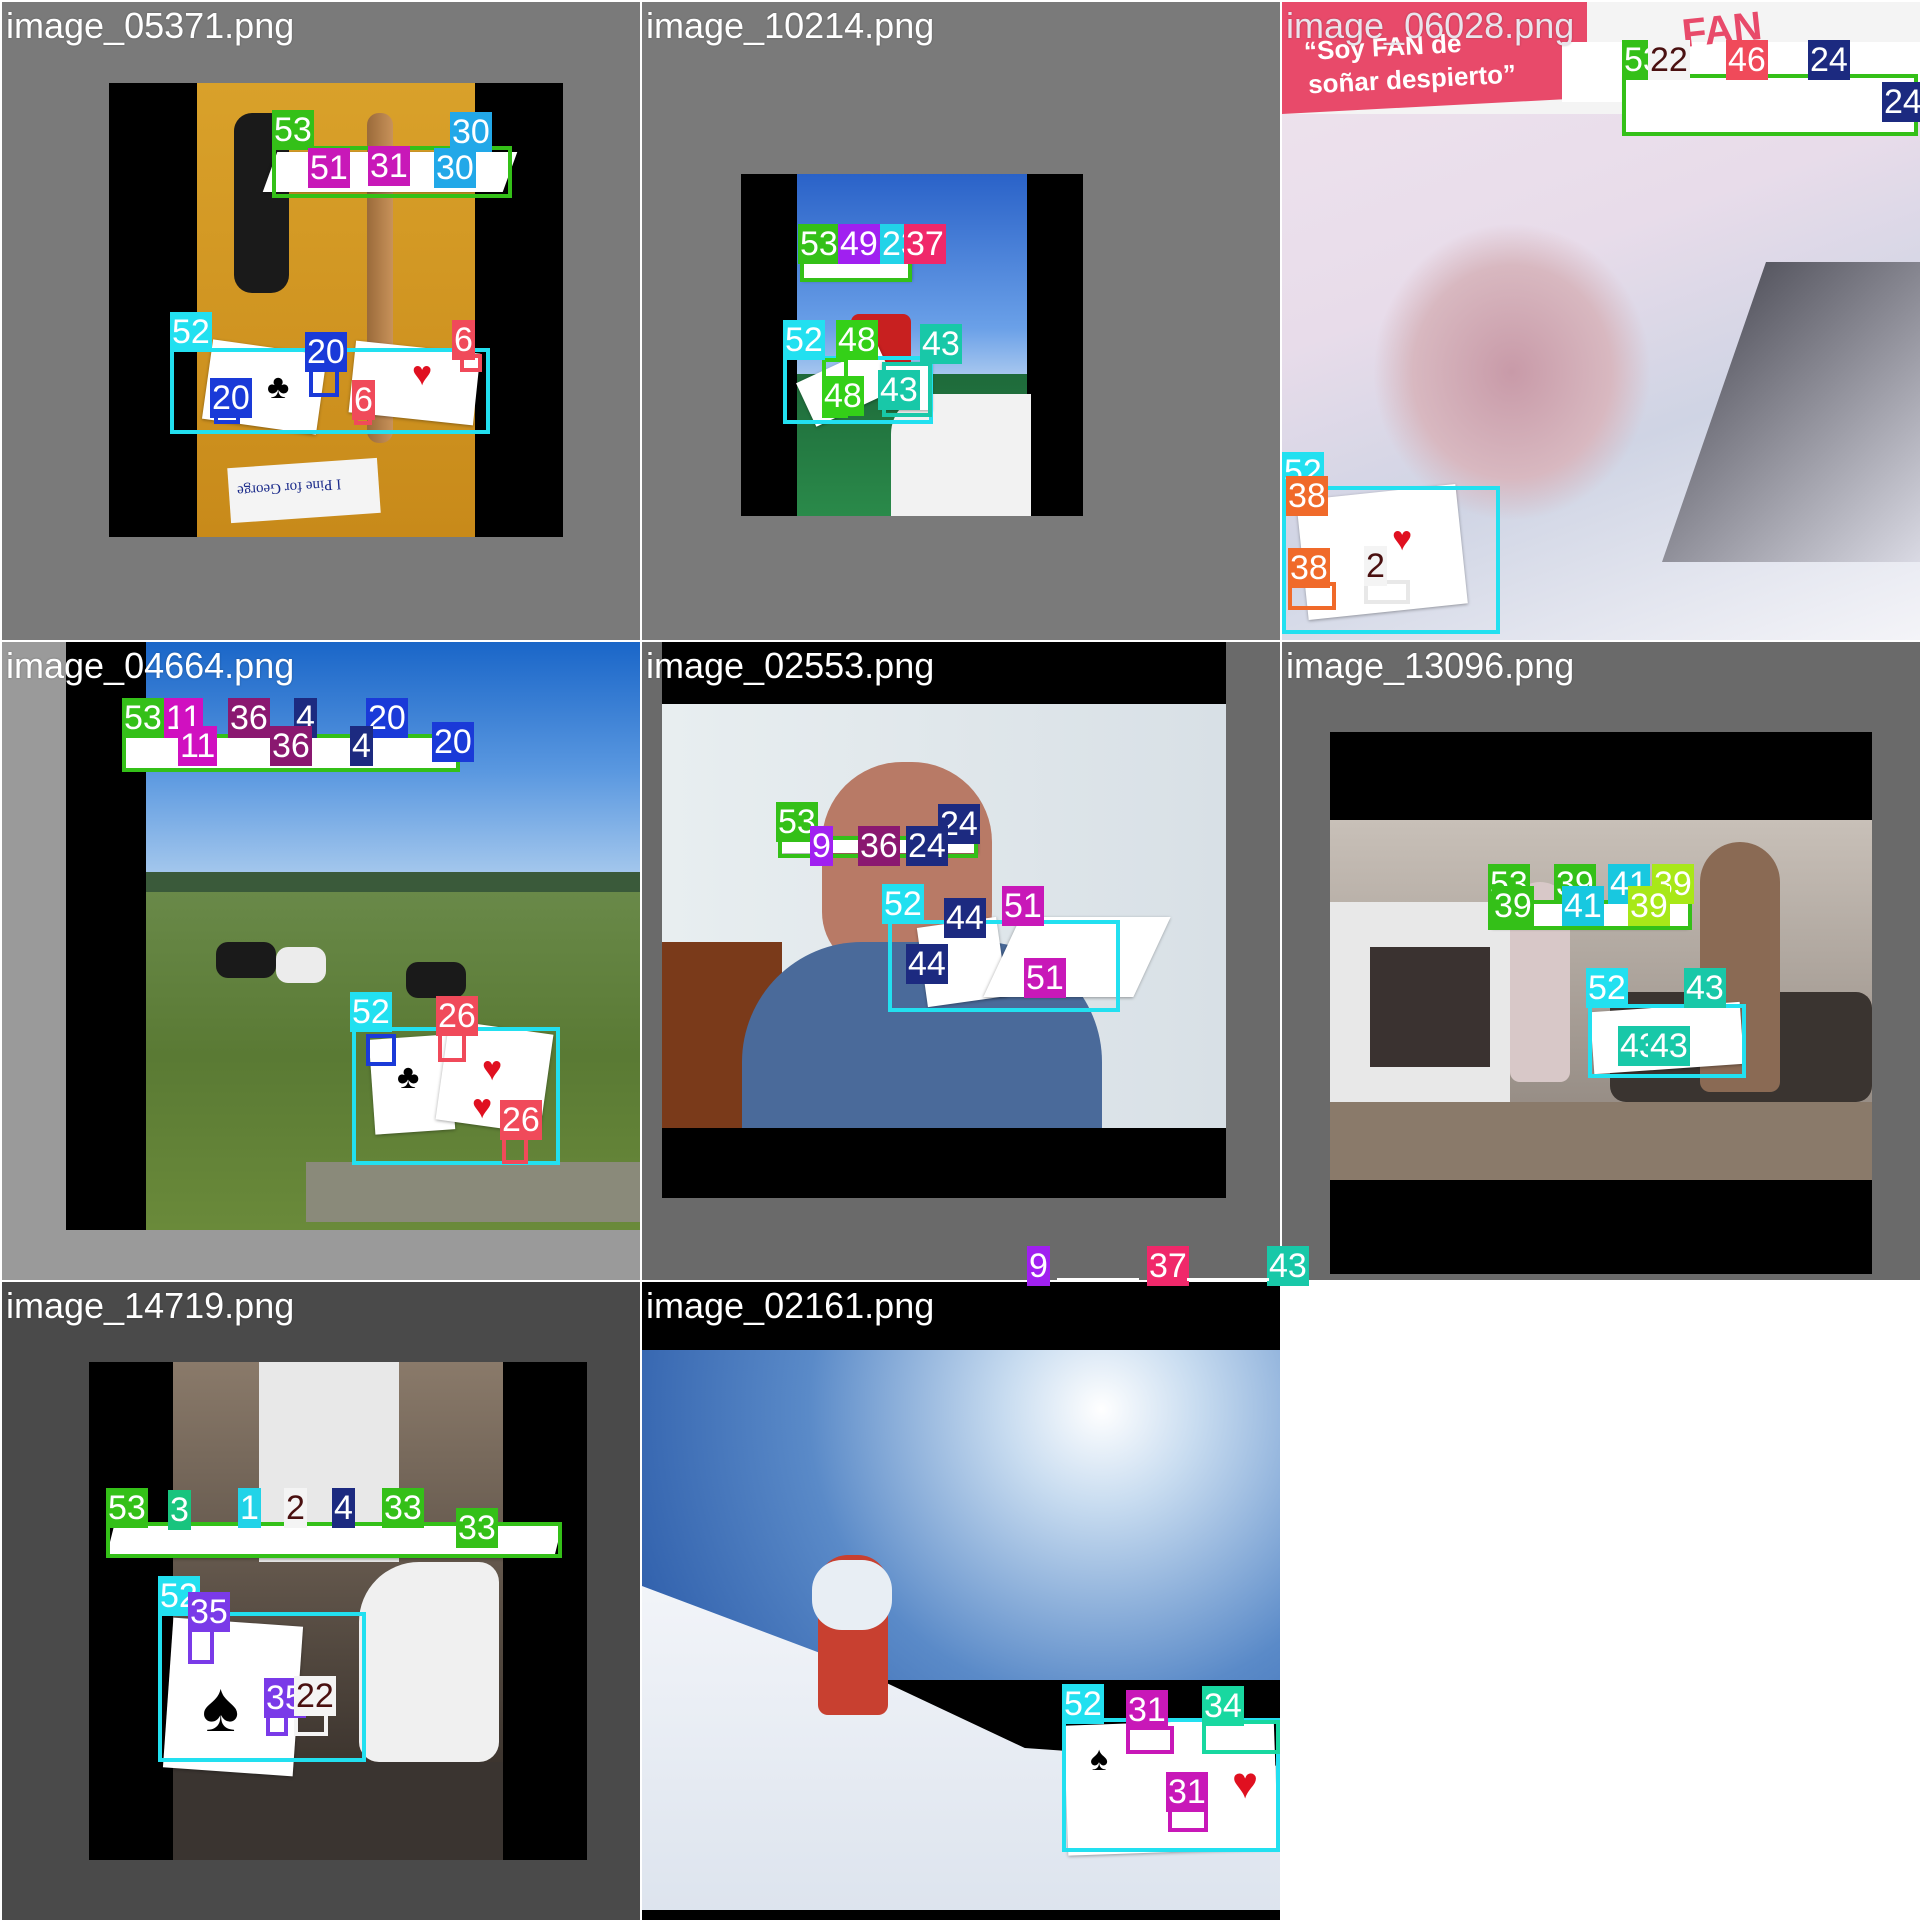  I want to click on tile-filename: image_06028.png, so click(1430, 25).